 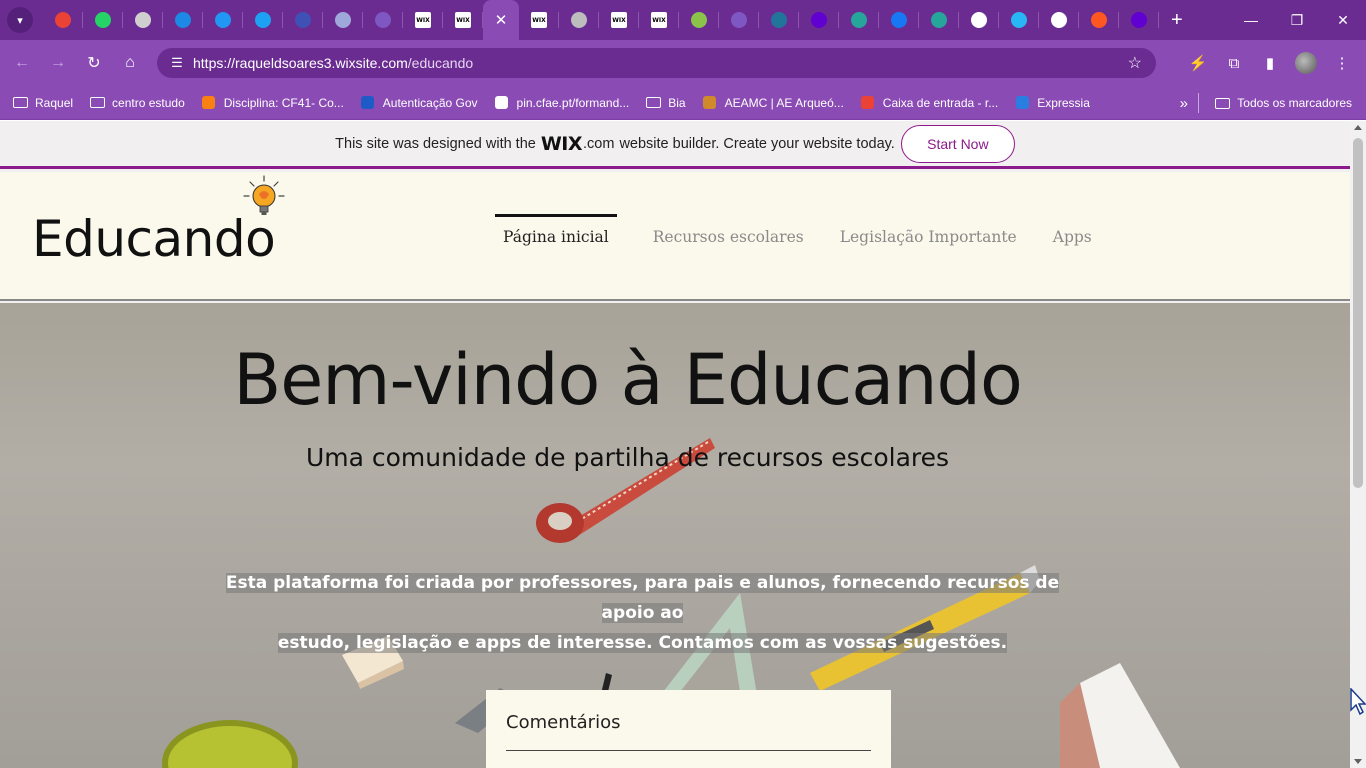 What do you see at coordinates (1297, 20) in the screenshot?
I see `restore-button: ❐` at bounding box center [1297, 20].